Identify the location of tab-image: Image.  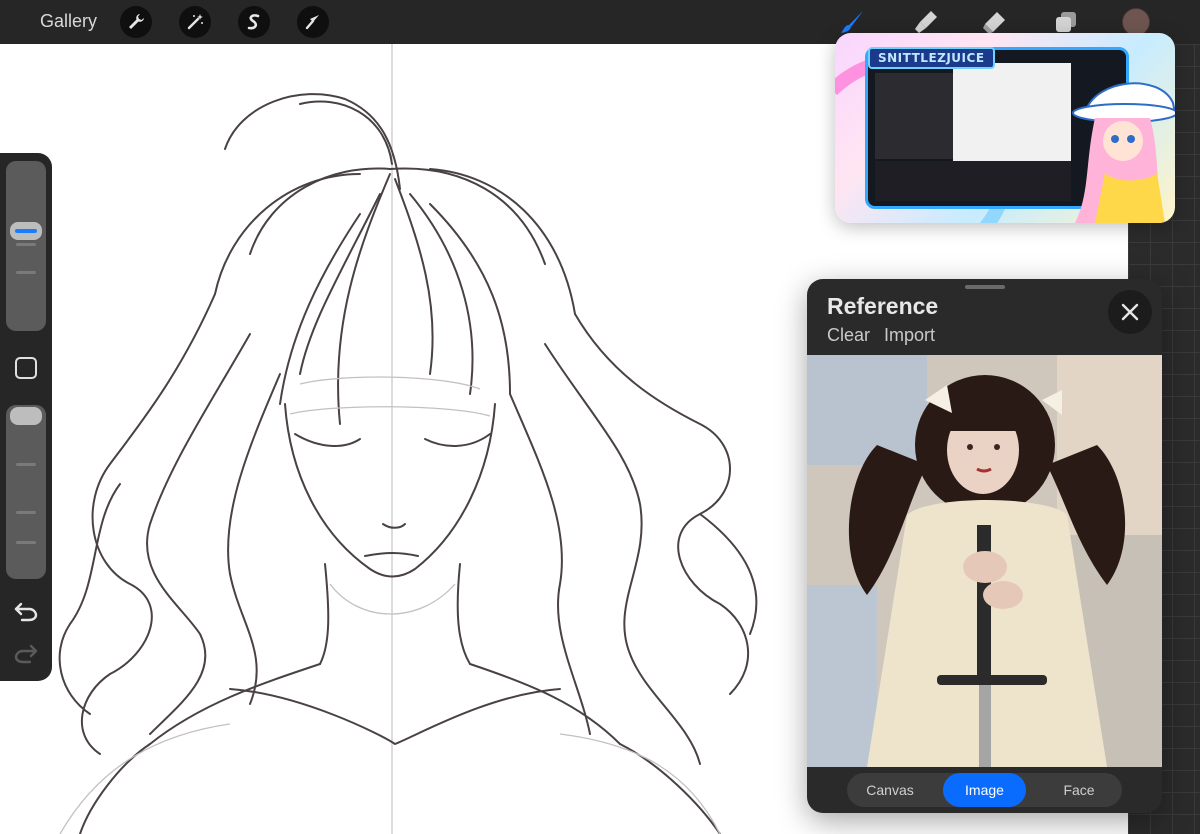
(984, 790).